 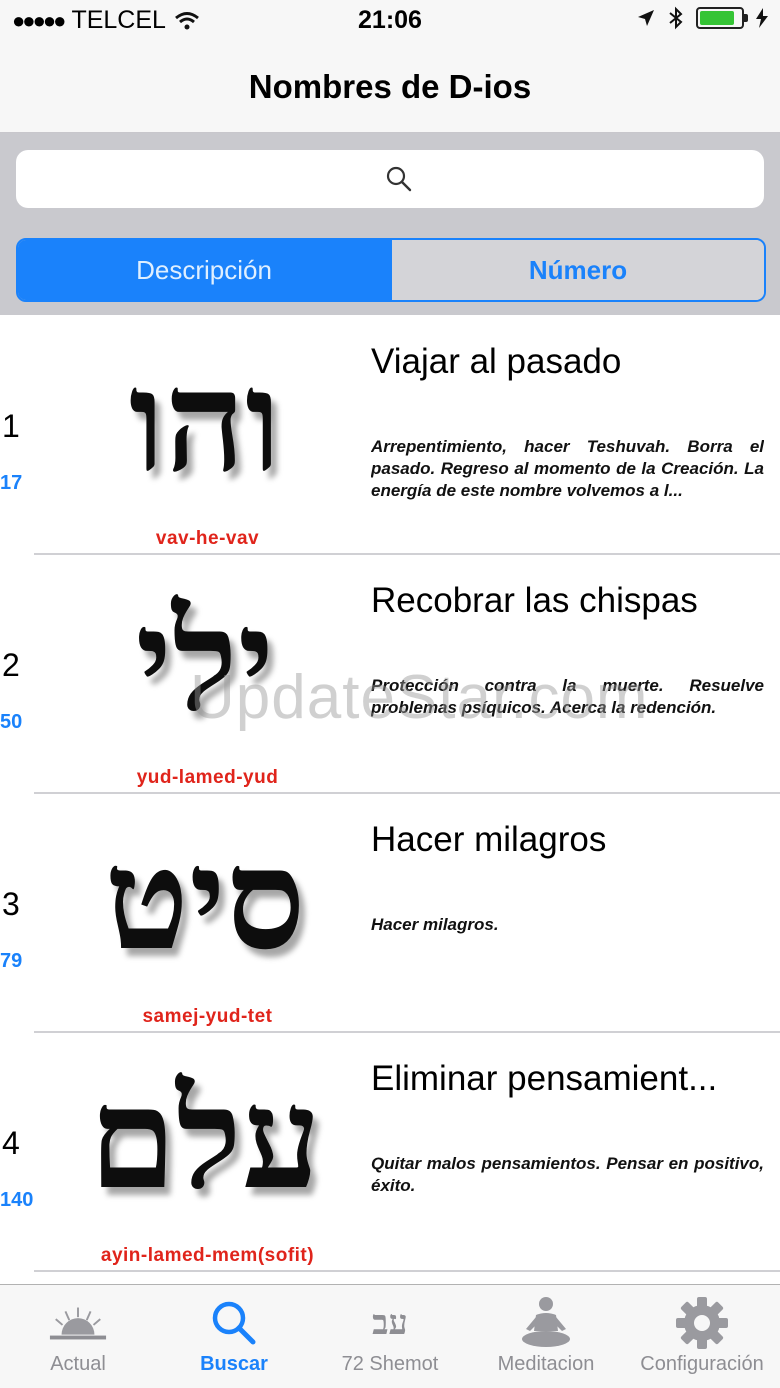 I want to click on row-number: 50, so click(x=11, y=722).